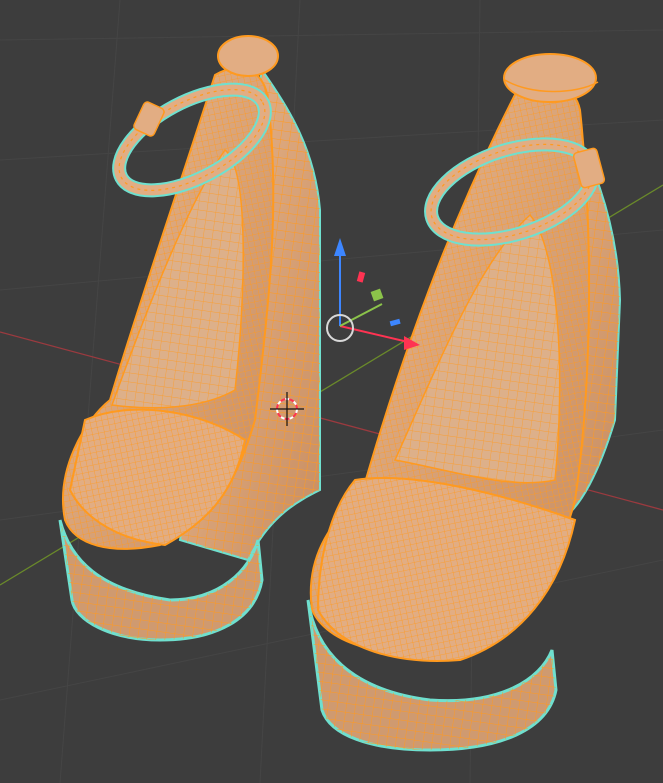 Image resolution: width=663 pixels, height=783 pixels. I want to click on transform-gizmo-icon, so click(373, 294).